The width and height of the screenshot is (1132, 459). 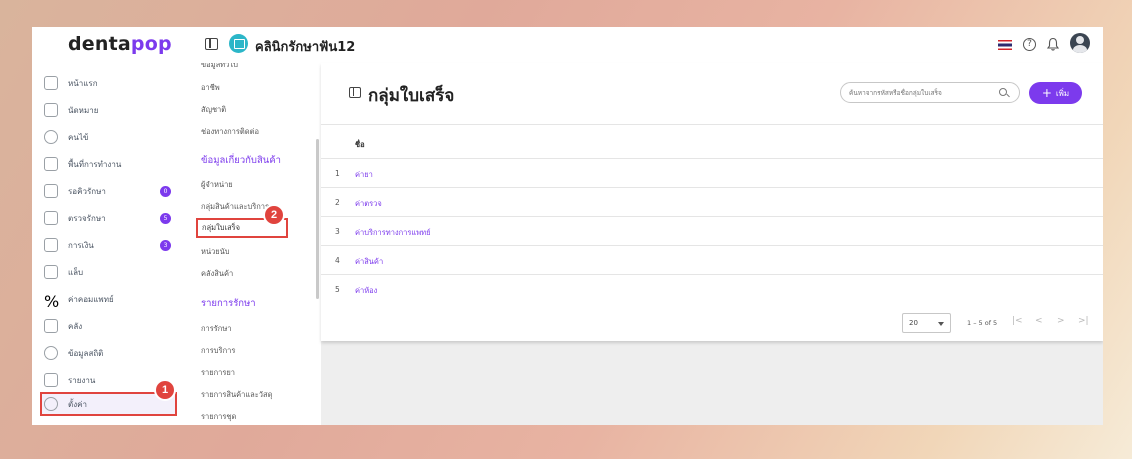 I want to click on nav-item-patients: คนไข้, so click(x=114, y=137).